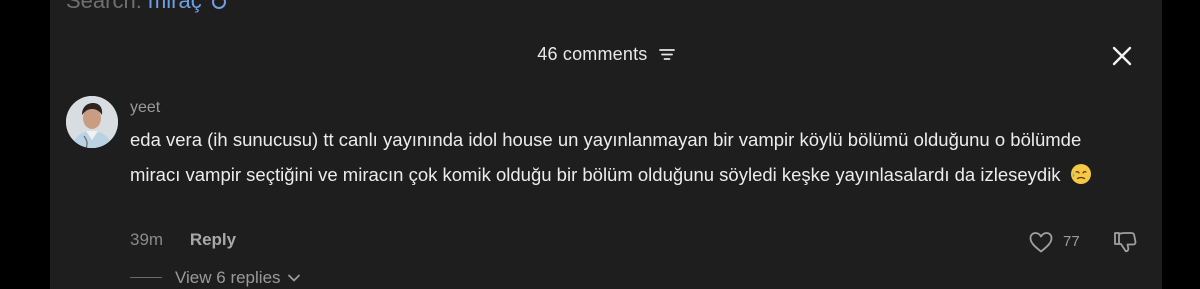  What do you see at coordinates (104, 6) in the screenshot?
I see `search-hint-prefix: Search:` at bounding box center [104, 6].